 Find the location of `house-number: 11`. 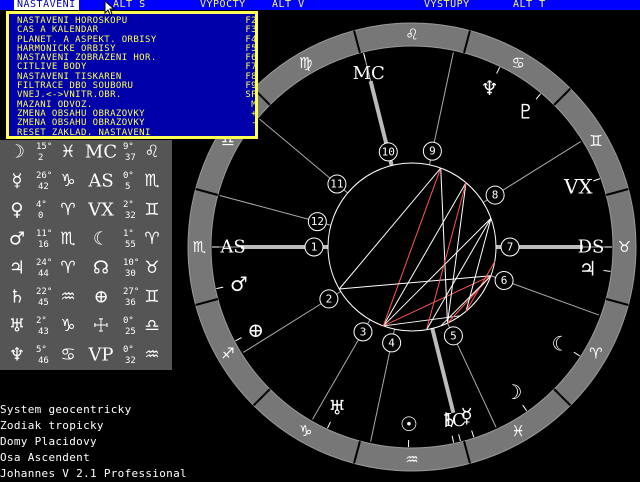

house-number: 11 is located at coordinates (336, 184).